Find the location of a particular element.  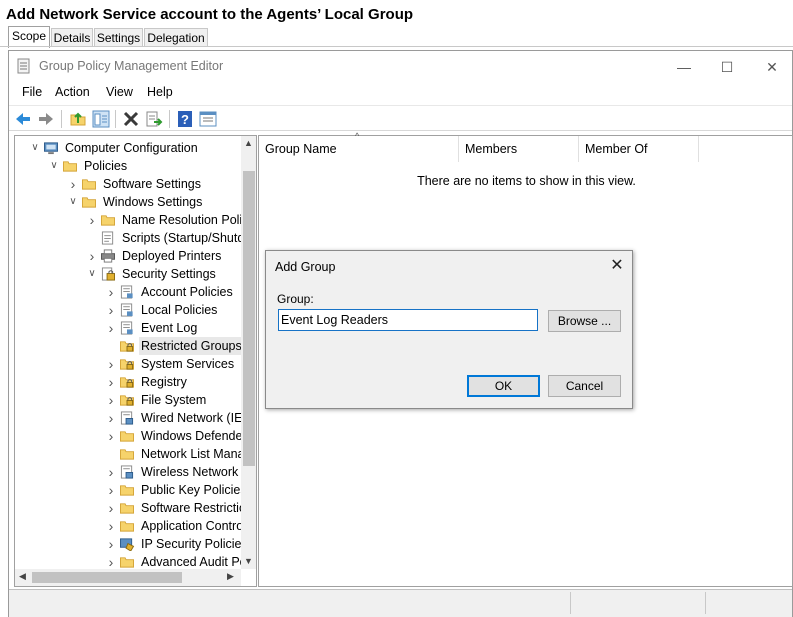

ok-button: OK is located at coordinates (503, 386).